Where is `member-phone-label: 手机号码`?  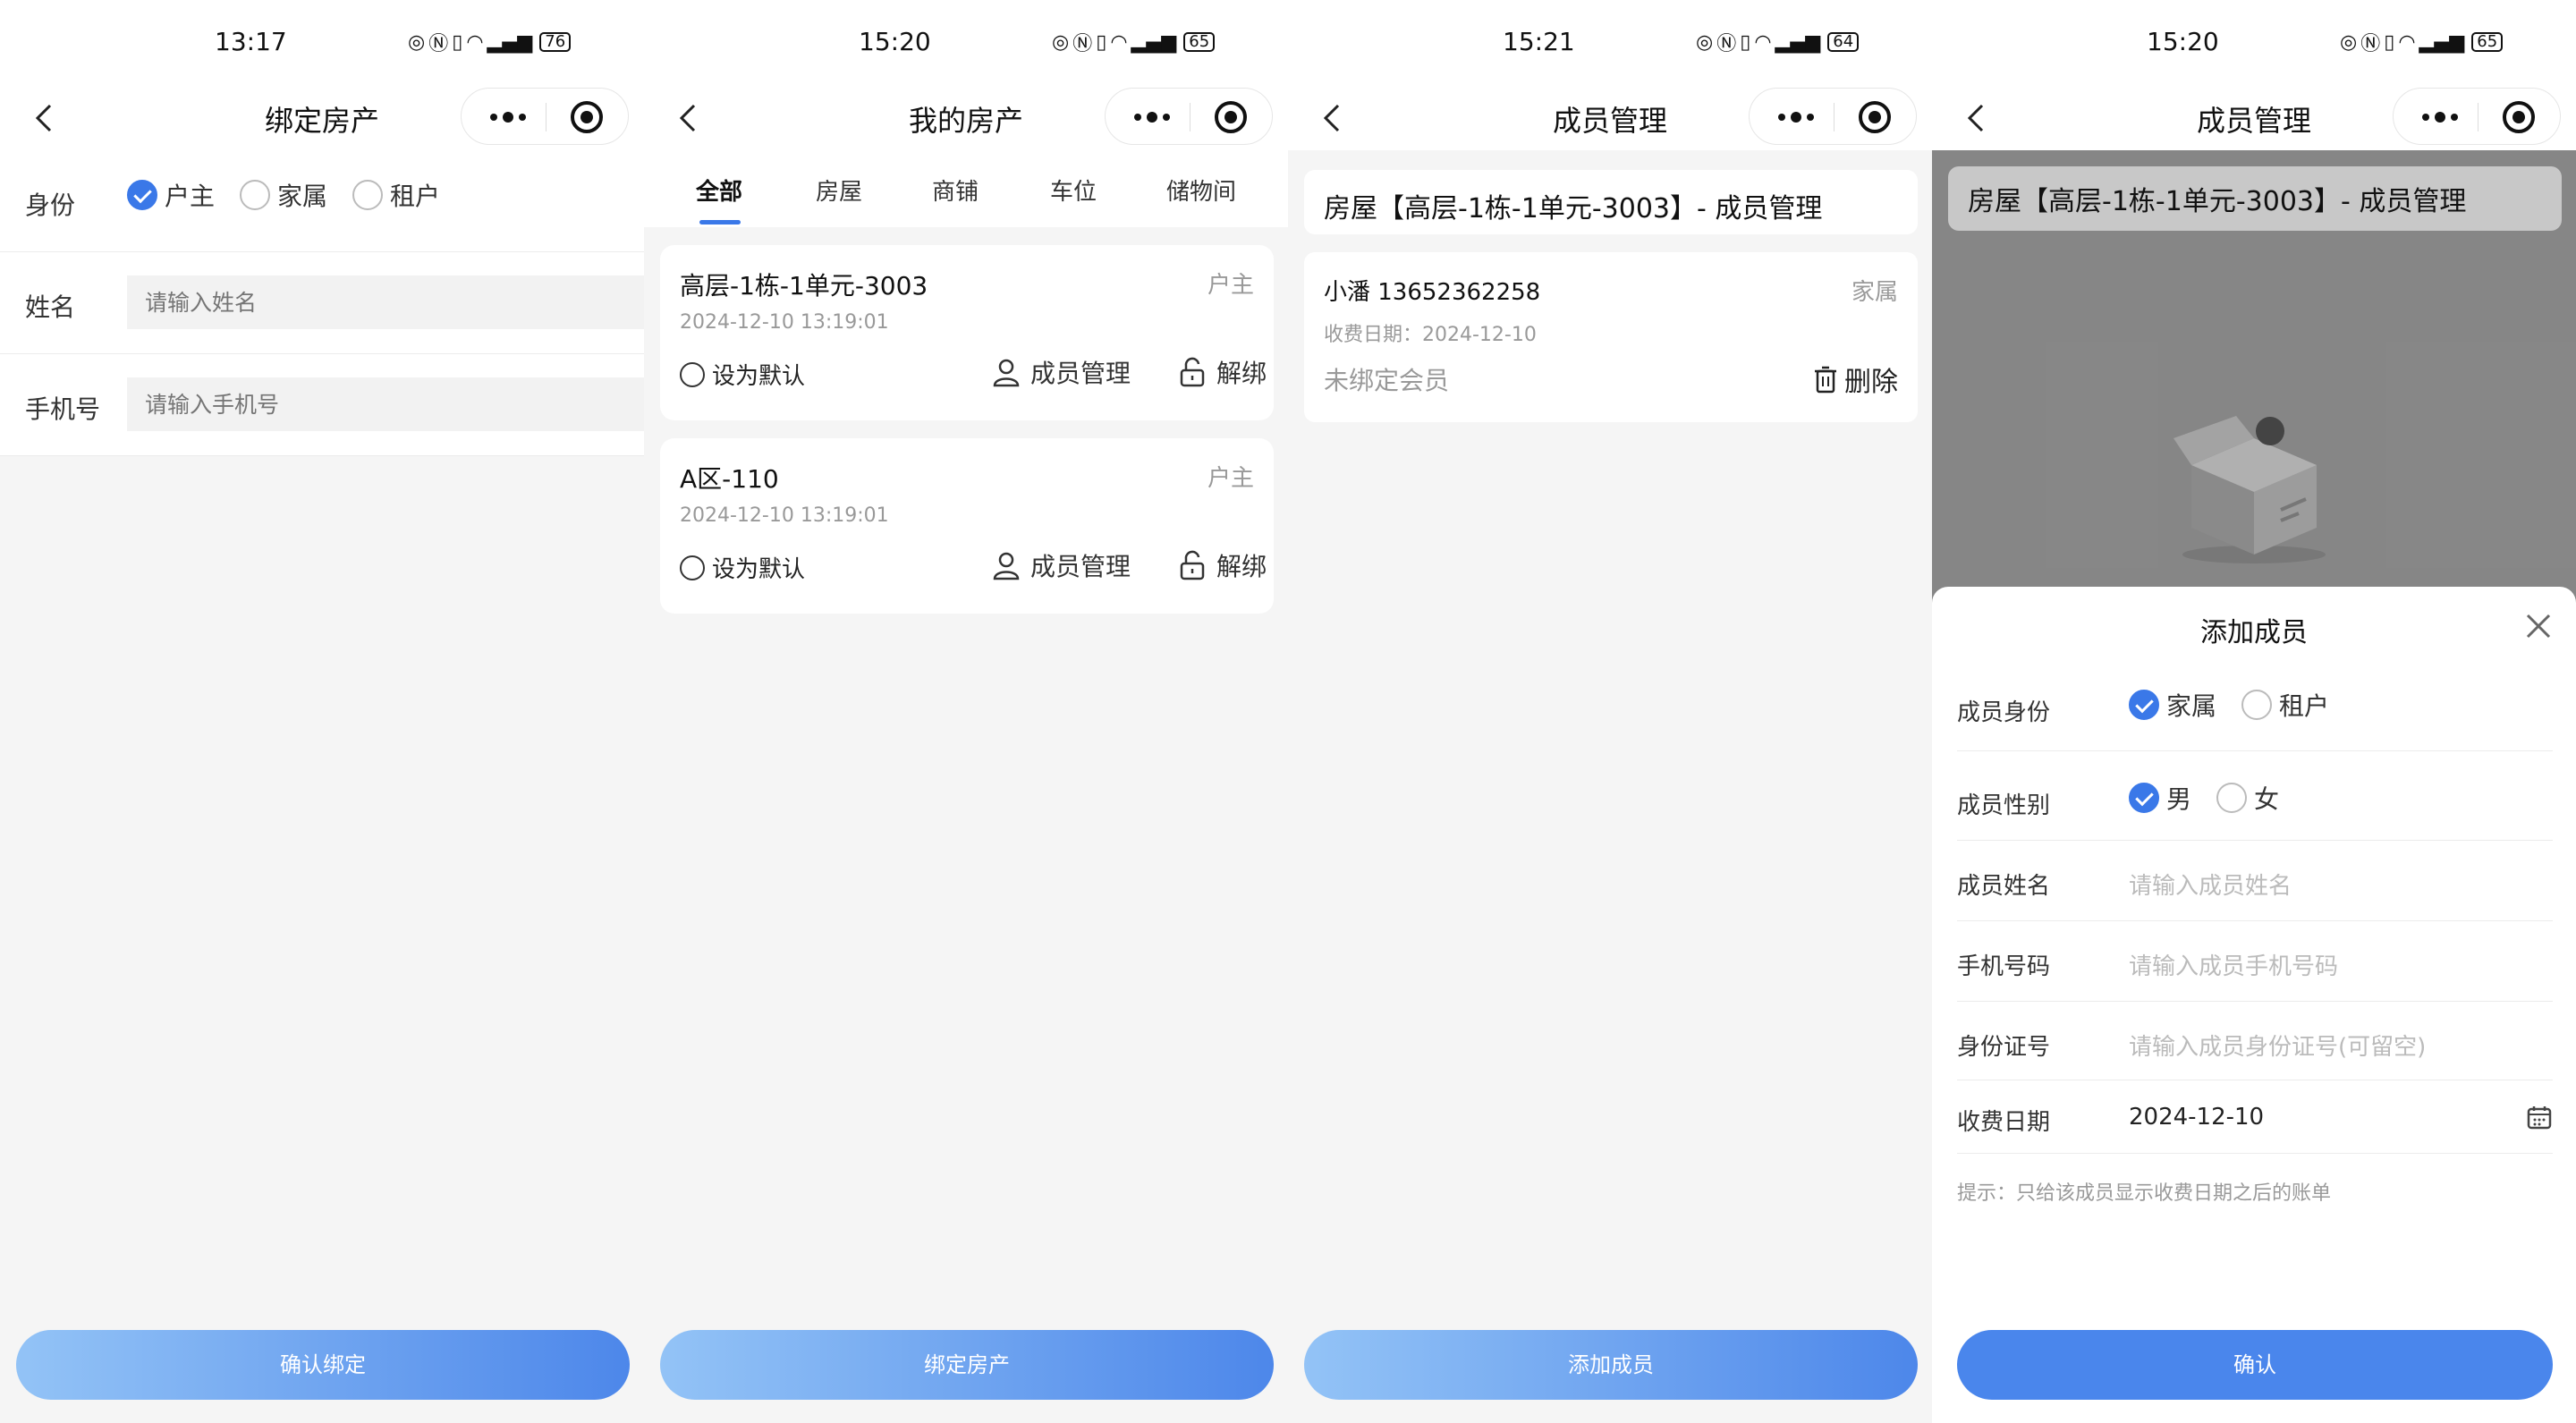 member-phone-label: 手机号码 is located at coordinates (2004, 966).